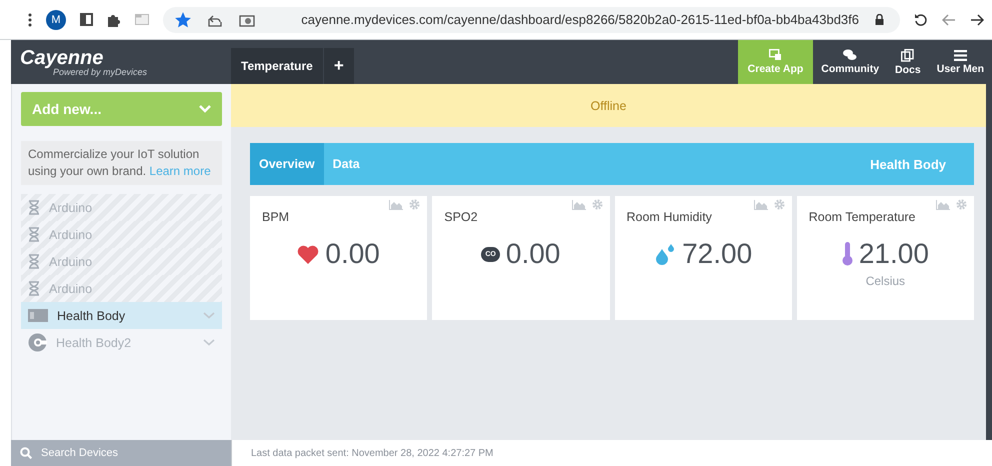 Image resolution: width=992 pixels, height=466 pixels. What do you see at coordinates (180, 171) in the screenshot?
I see `learn-more-link: Learn more` at bounding box center [180, 171].